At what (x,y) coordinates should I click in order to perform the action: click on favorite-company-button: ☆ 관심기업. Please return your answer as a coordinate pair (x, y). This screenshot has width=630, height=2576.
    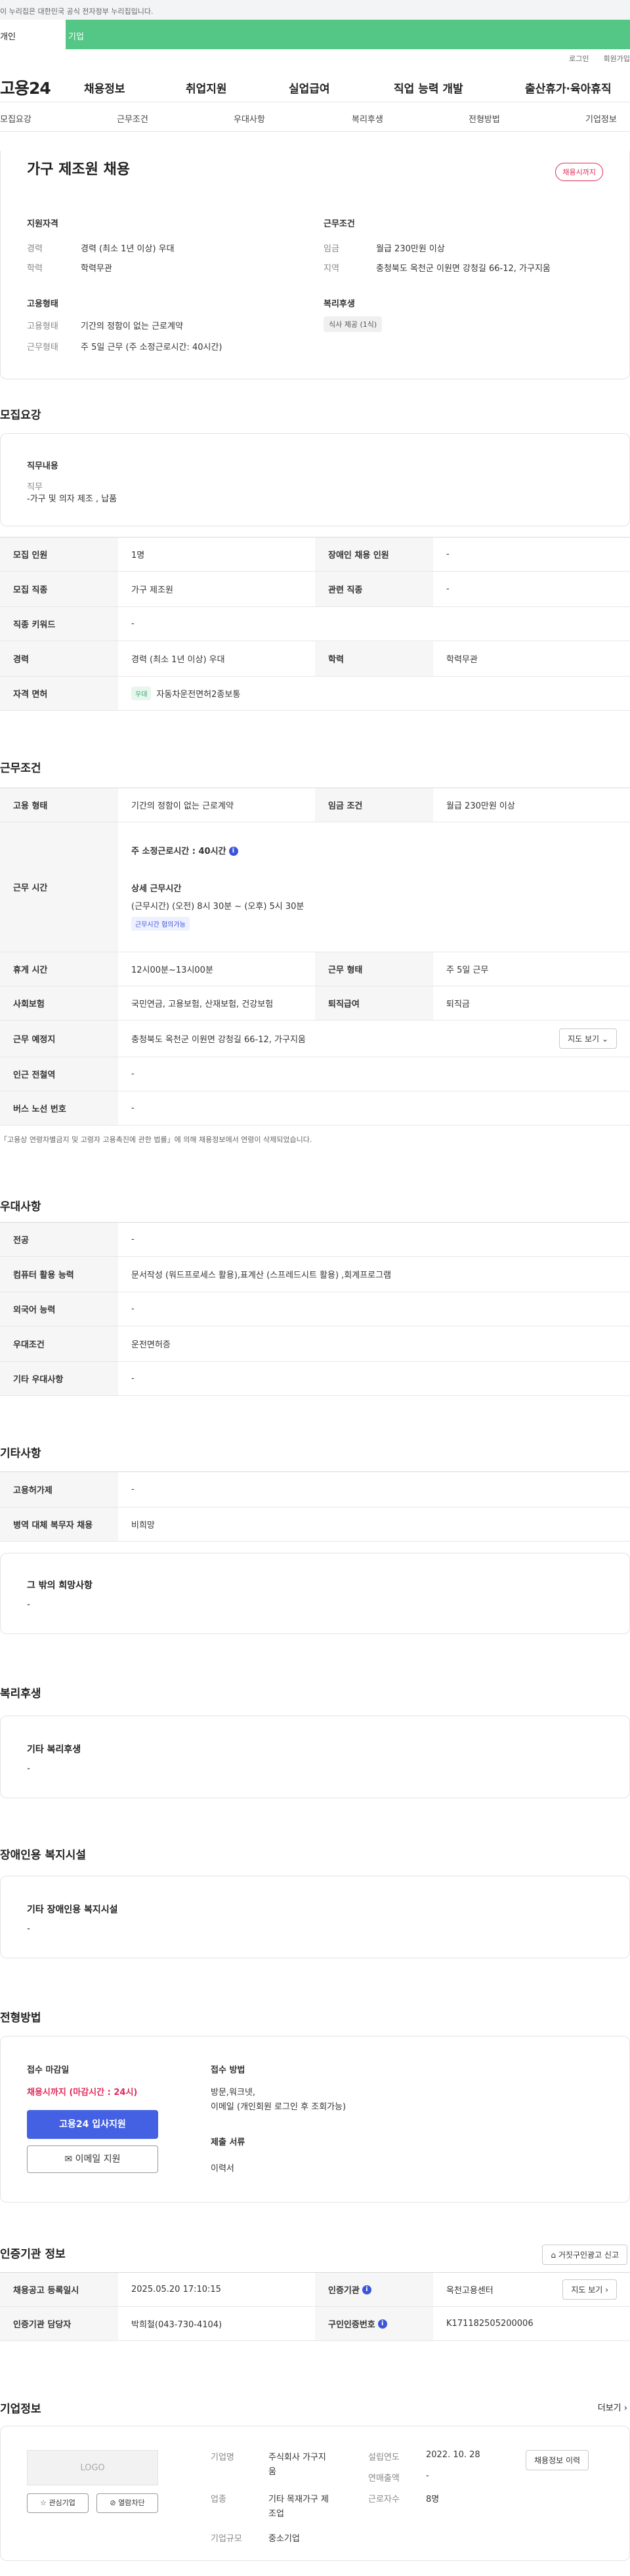
    Looking at the image, I should click on (58, 2503).